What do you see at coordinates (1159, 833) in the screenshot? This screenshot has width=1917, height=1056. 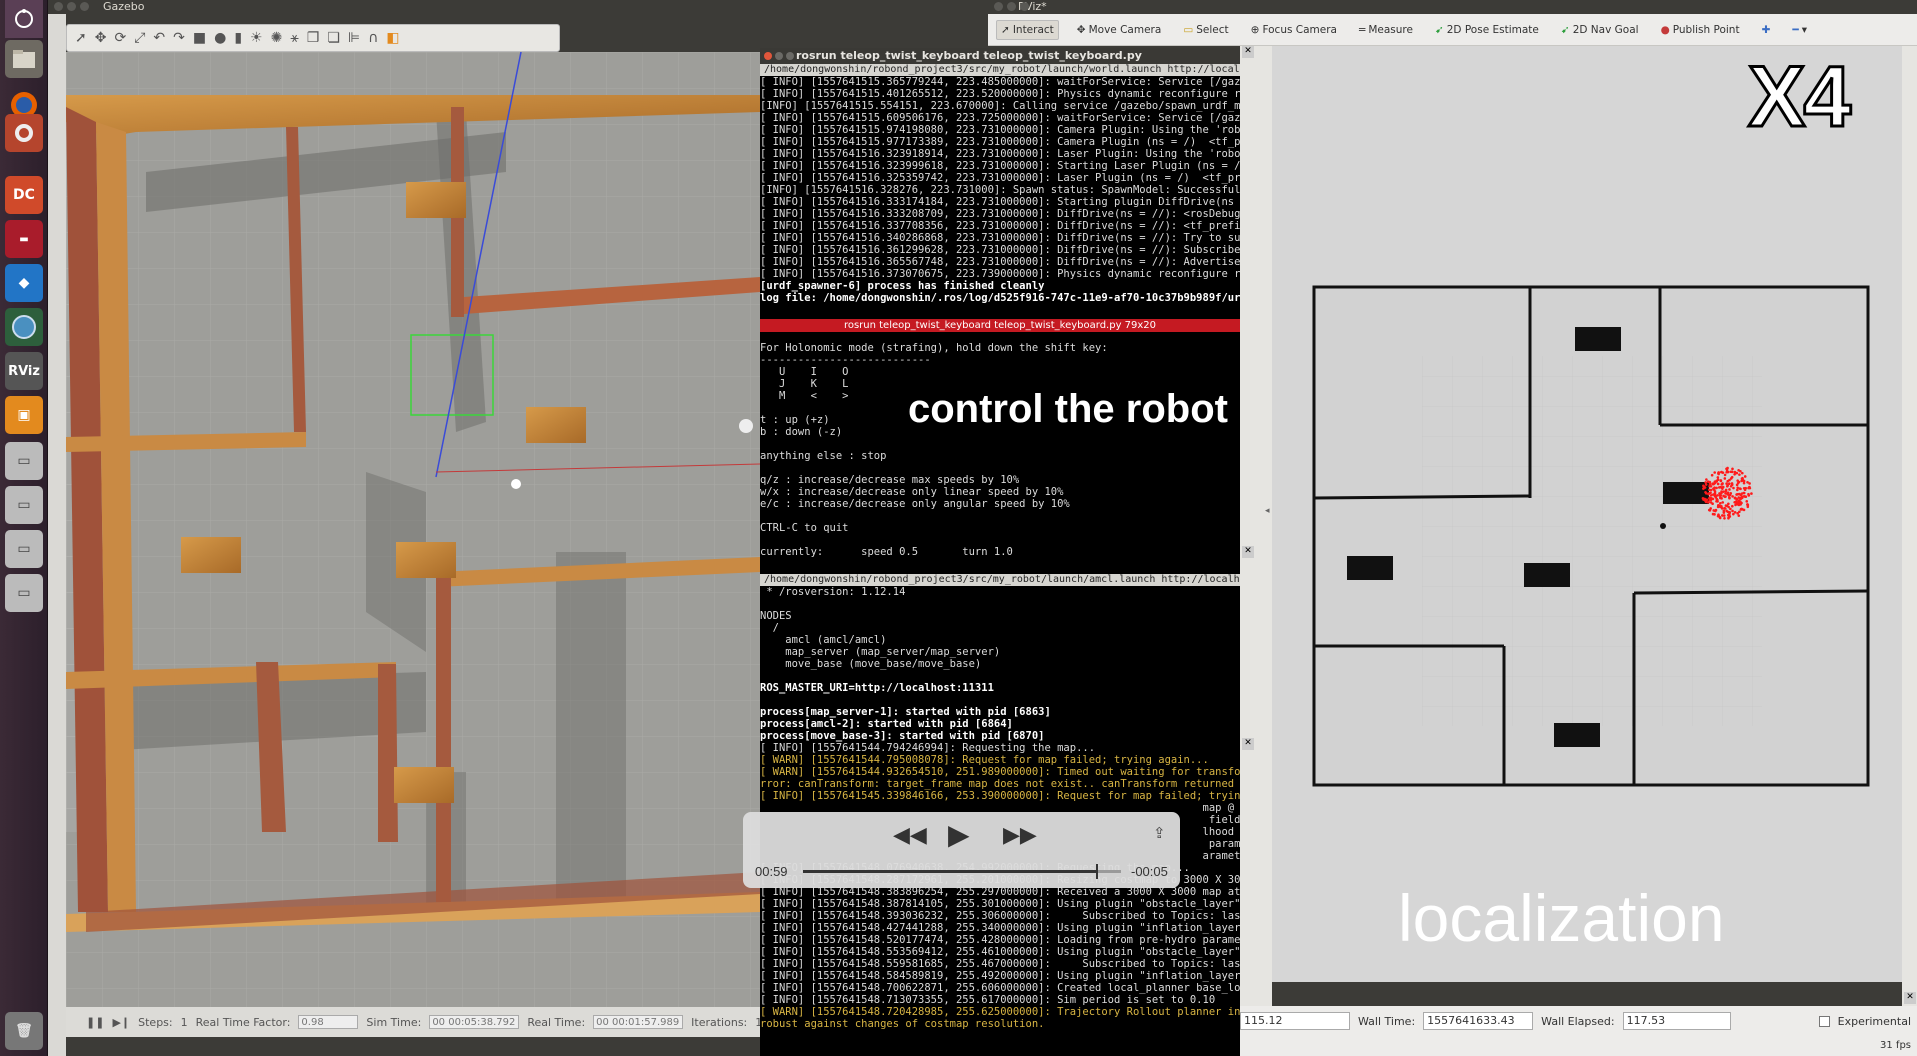 I see `share-icon: ⇪` at bounding box center [1159, 833].